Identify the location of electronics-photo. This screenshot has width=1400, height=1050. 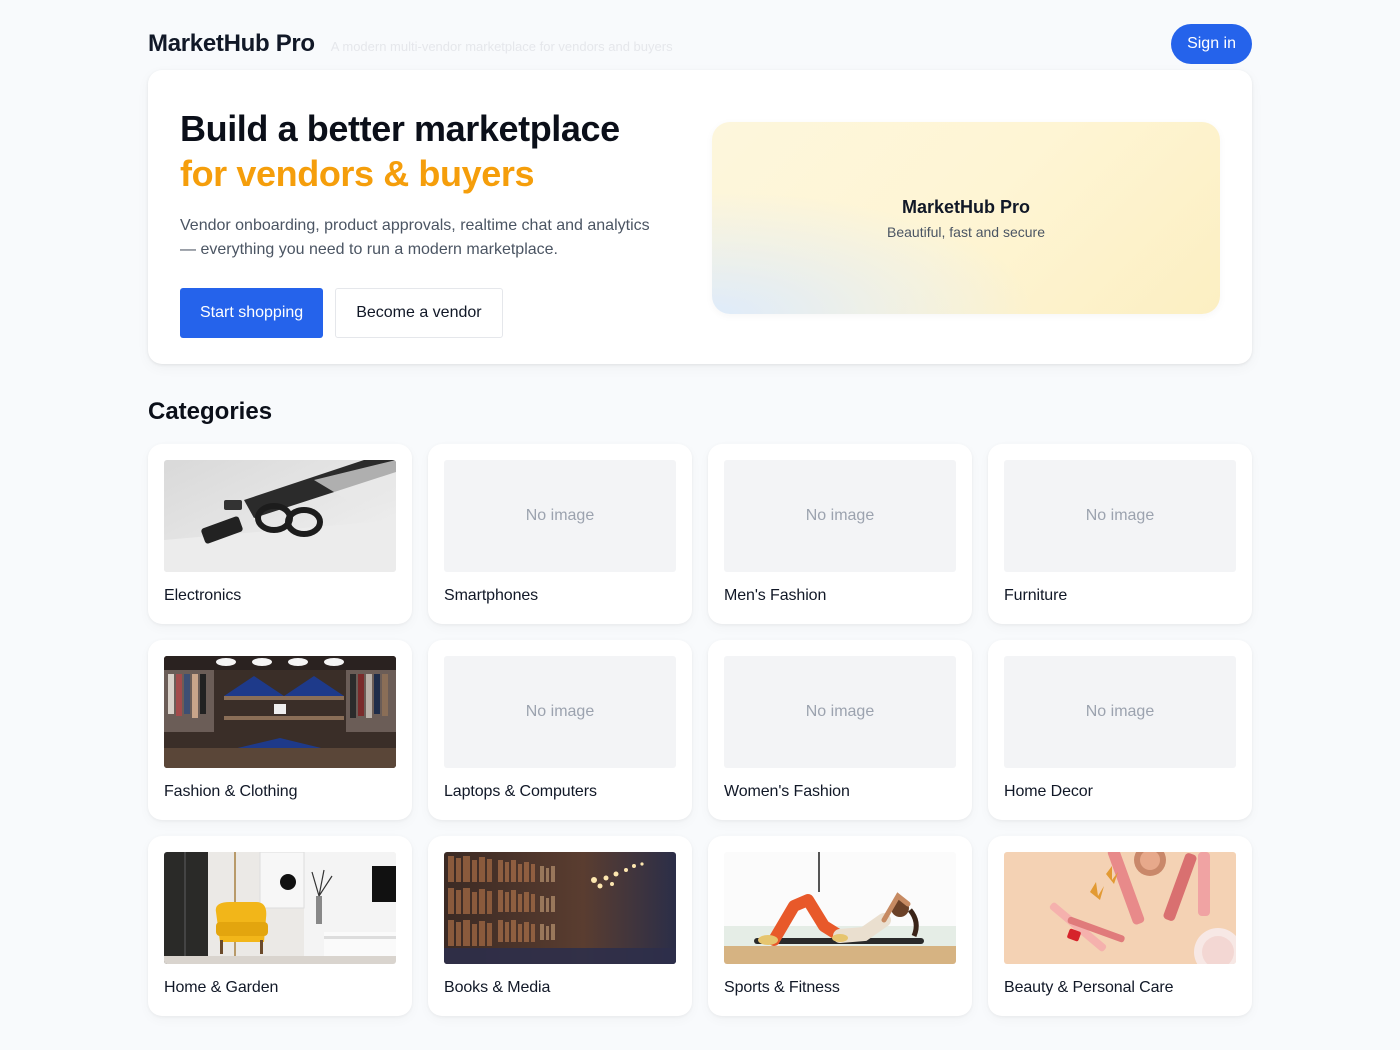
(280, 516).